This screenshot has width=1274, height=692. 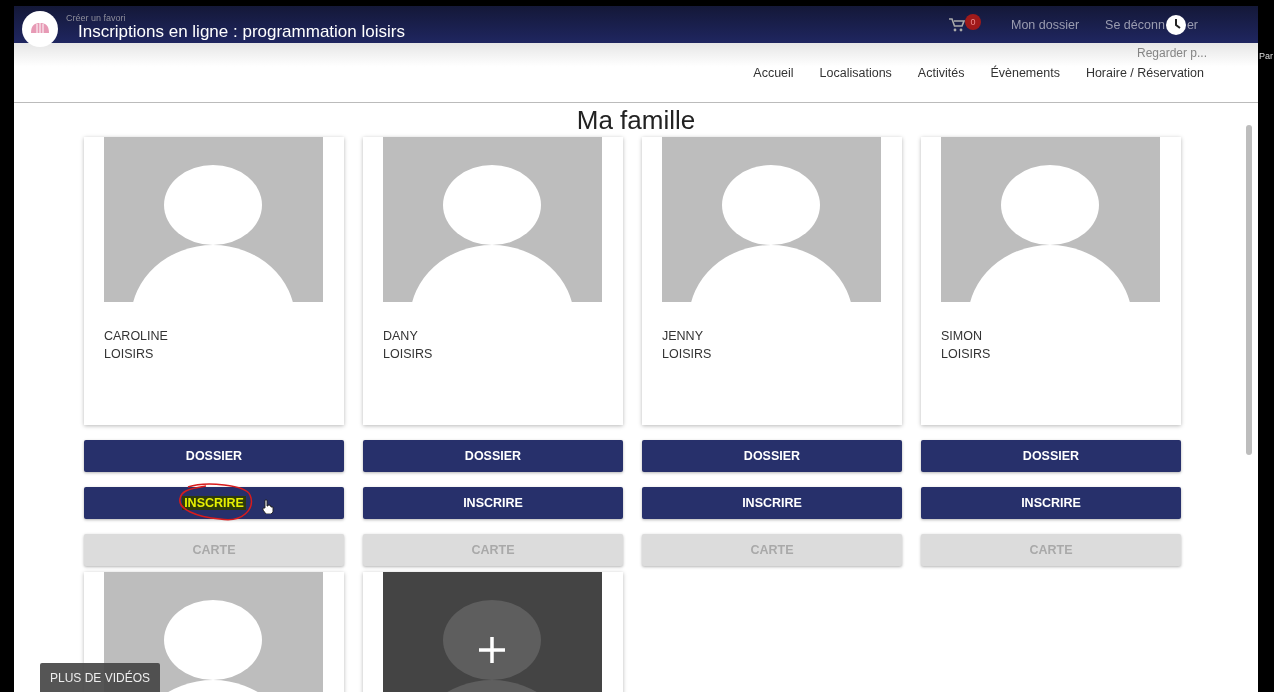 What do you see at coordinates (973, 21) in the screenshot?
I see `cart-count: 0` at bounding box center [973, 21].